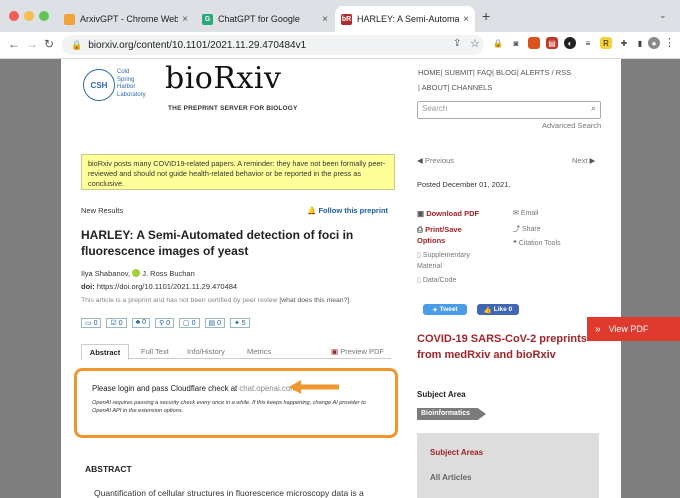 This screenshot has height=498, width=680. Describe the element at coordinates (405, 19) in the screenshot. I see `tab-harley-active: bR HARLEY: A Semi-Automated de ×` at that location.